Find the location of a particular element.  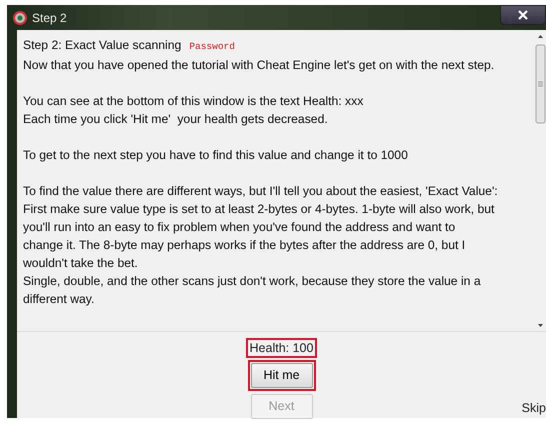

app-icon is located at coordinates (20, 17).